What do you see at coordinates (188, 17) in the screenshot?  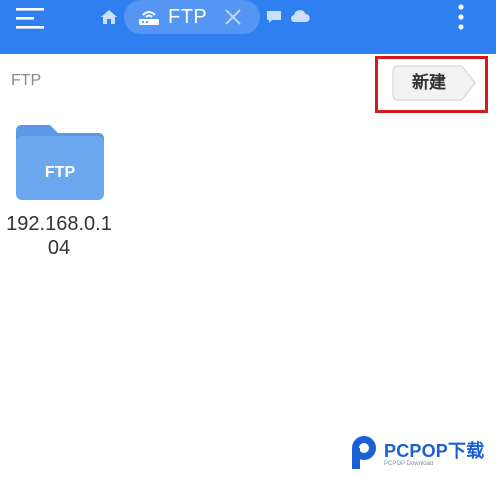 I see `tab-label: FTP` at bounding box center [188, 17].